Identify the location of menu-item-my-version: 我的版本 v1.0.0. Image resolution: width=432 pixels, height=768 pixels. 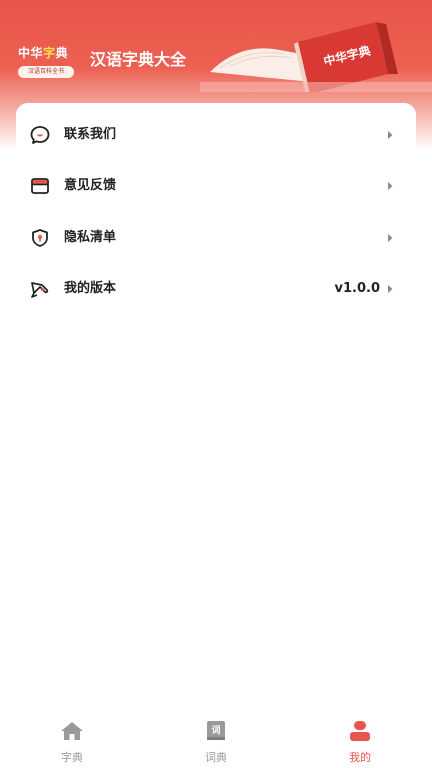
(208, 289).